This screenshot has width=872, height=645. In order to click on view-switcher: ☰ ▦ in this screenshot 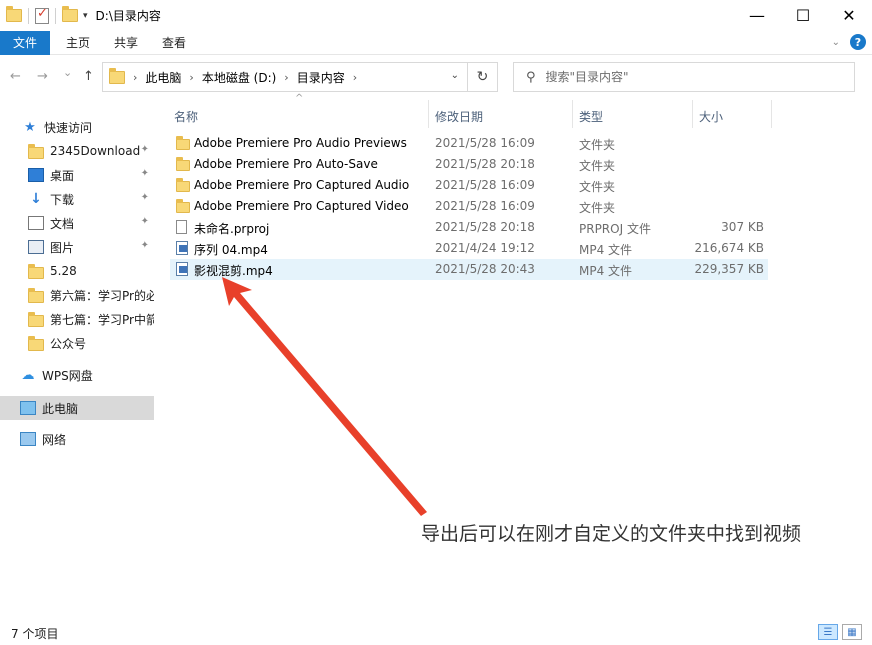, I will do `click(838, 632)`.